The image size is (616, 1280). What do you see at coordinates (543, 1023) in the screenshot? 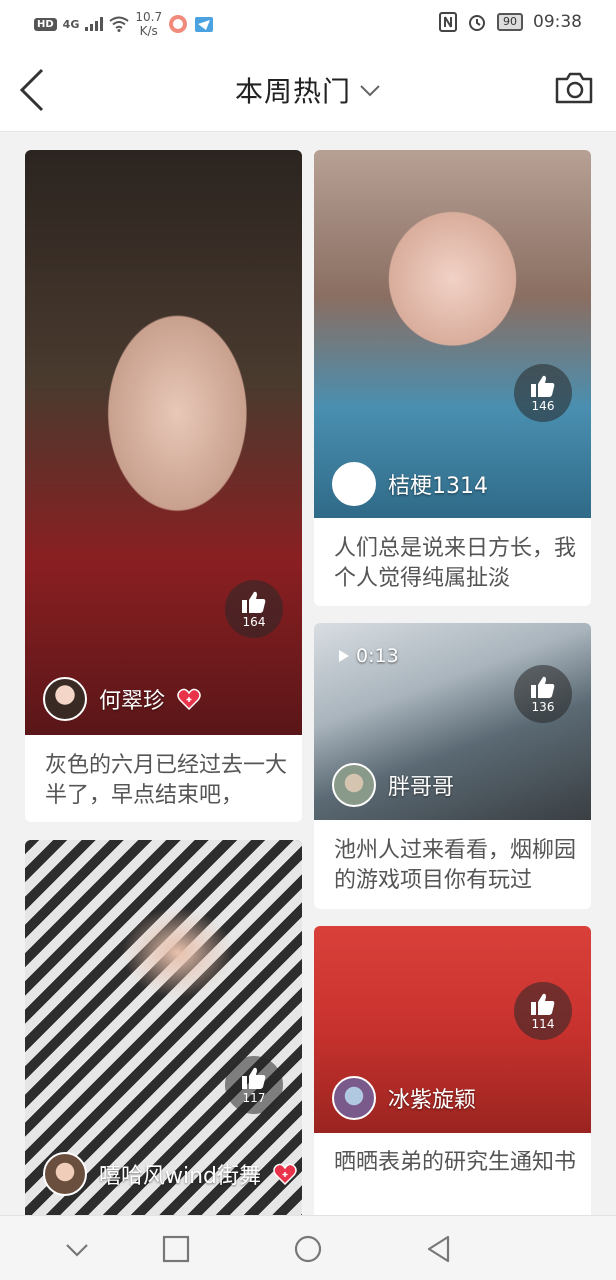
I see `like-count: 114` at bounding box center [543, 1023].